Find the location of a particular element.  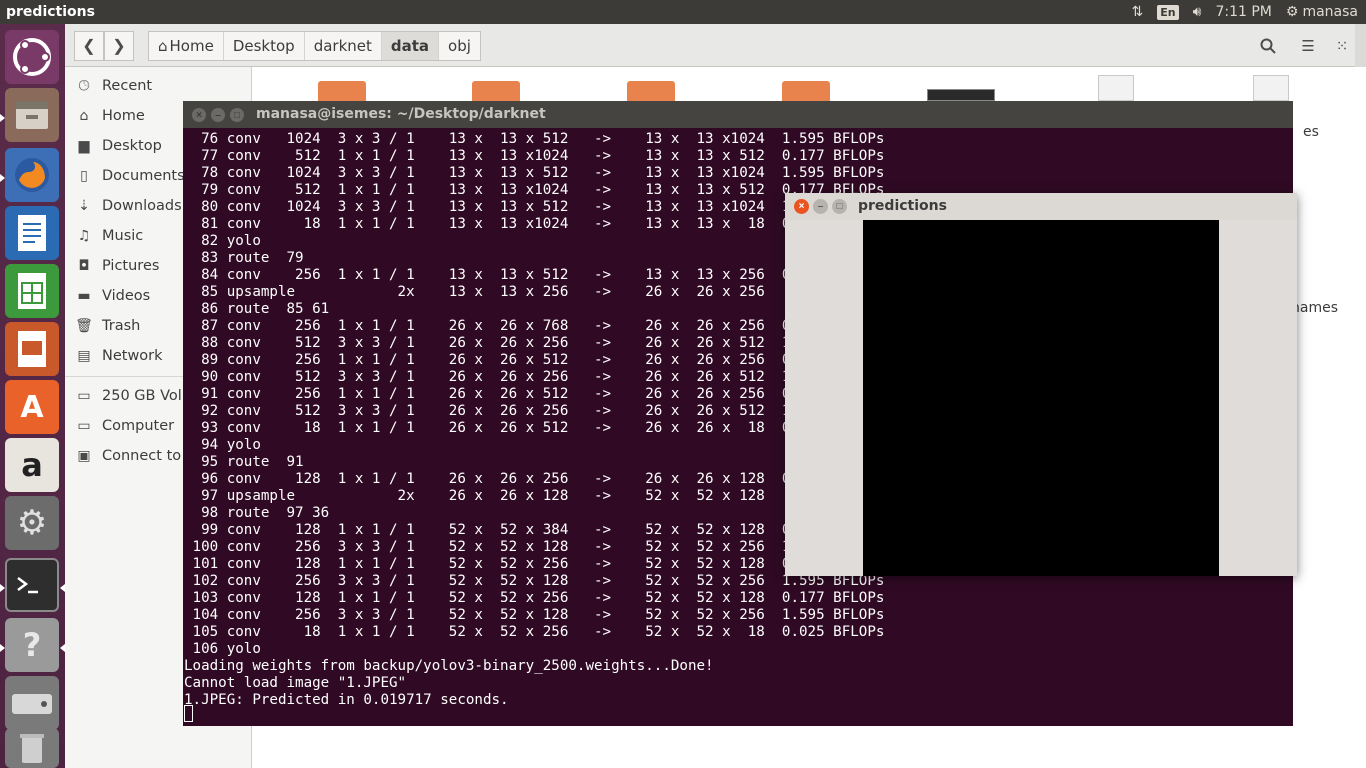

computer-icon: ▭ is located at coordinates (84, 426).